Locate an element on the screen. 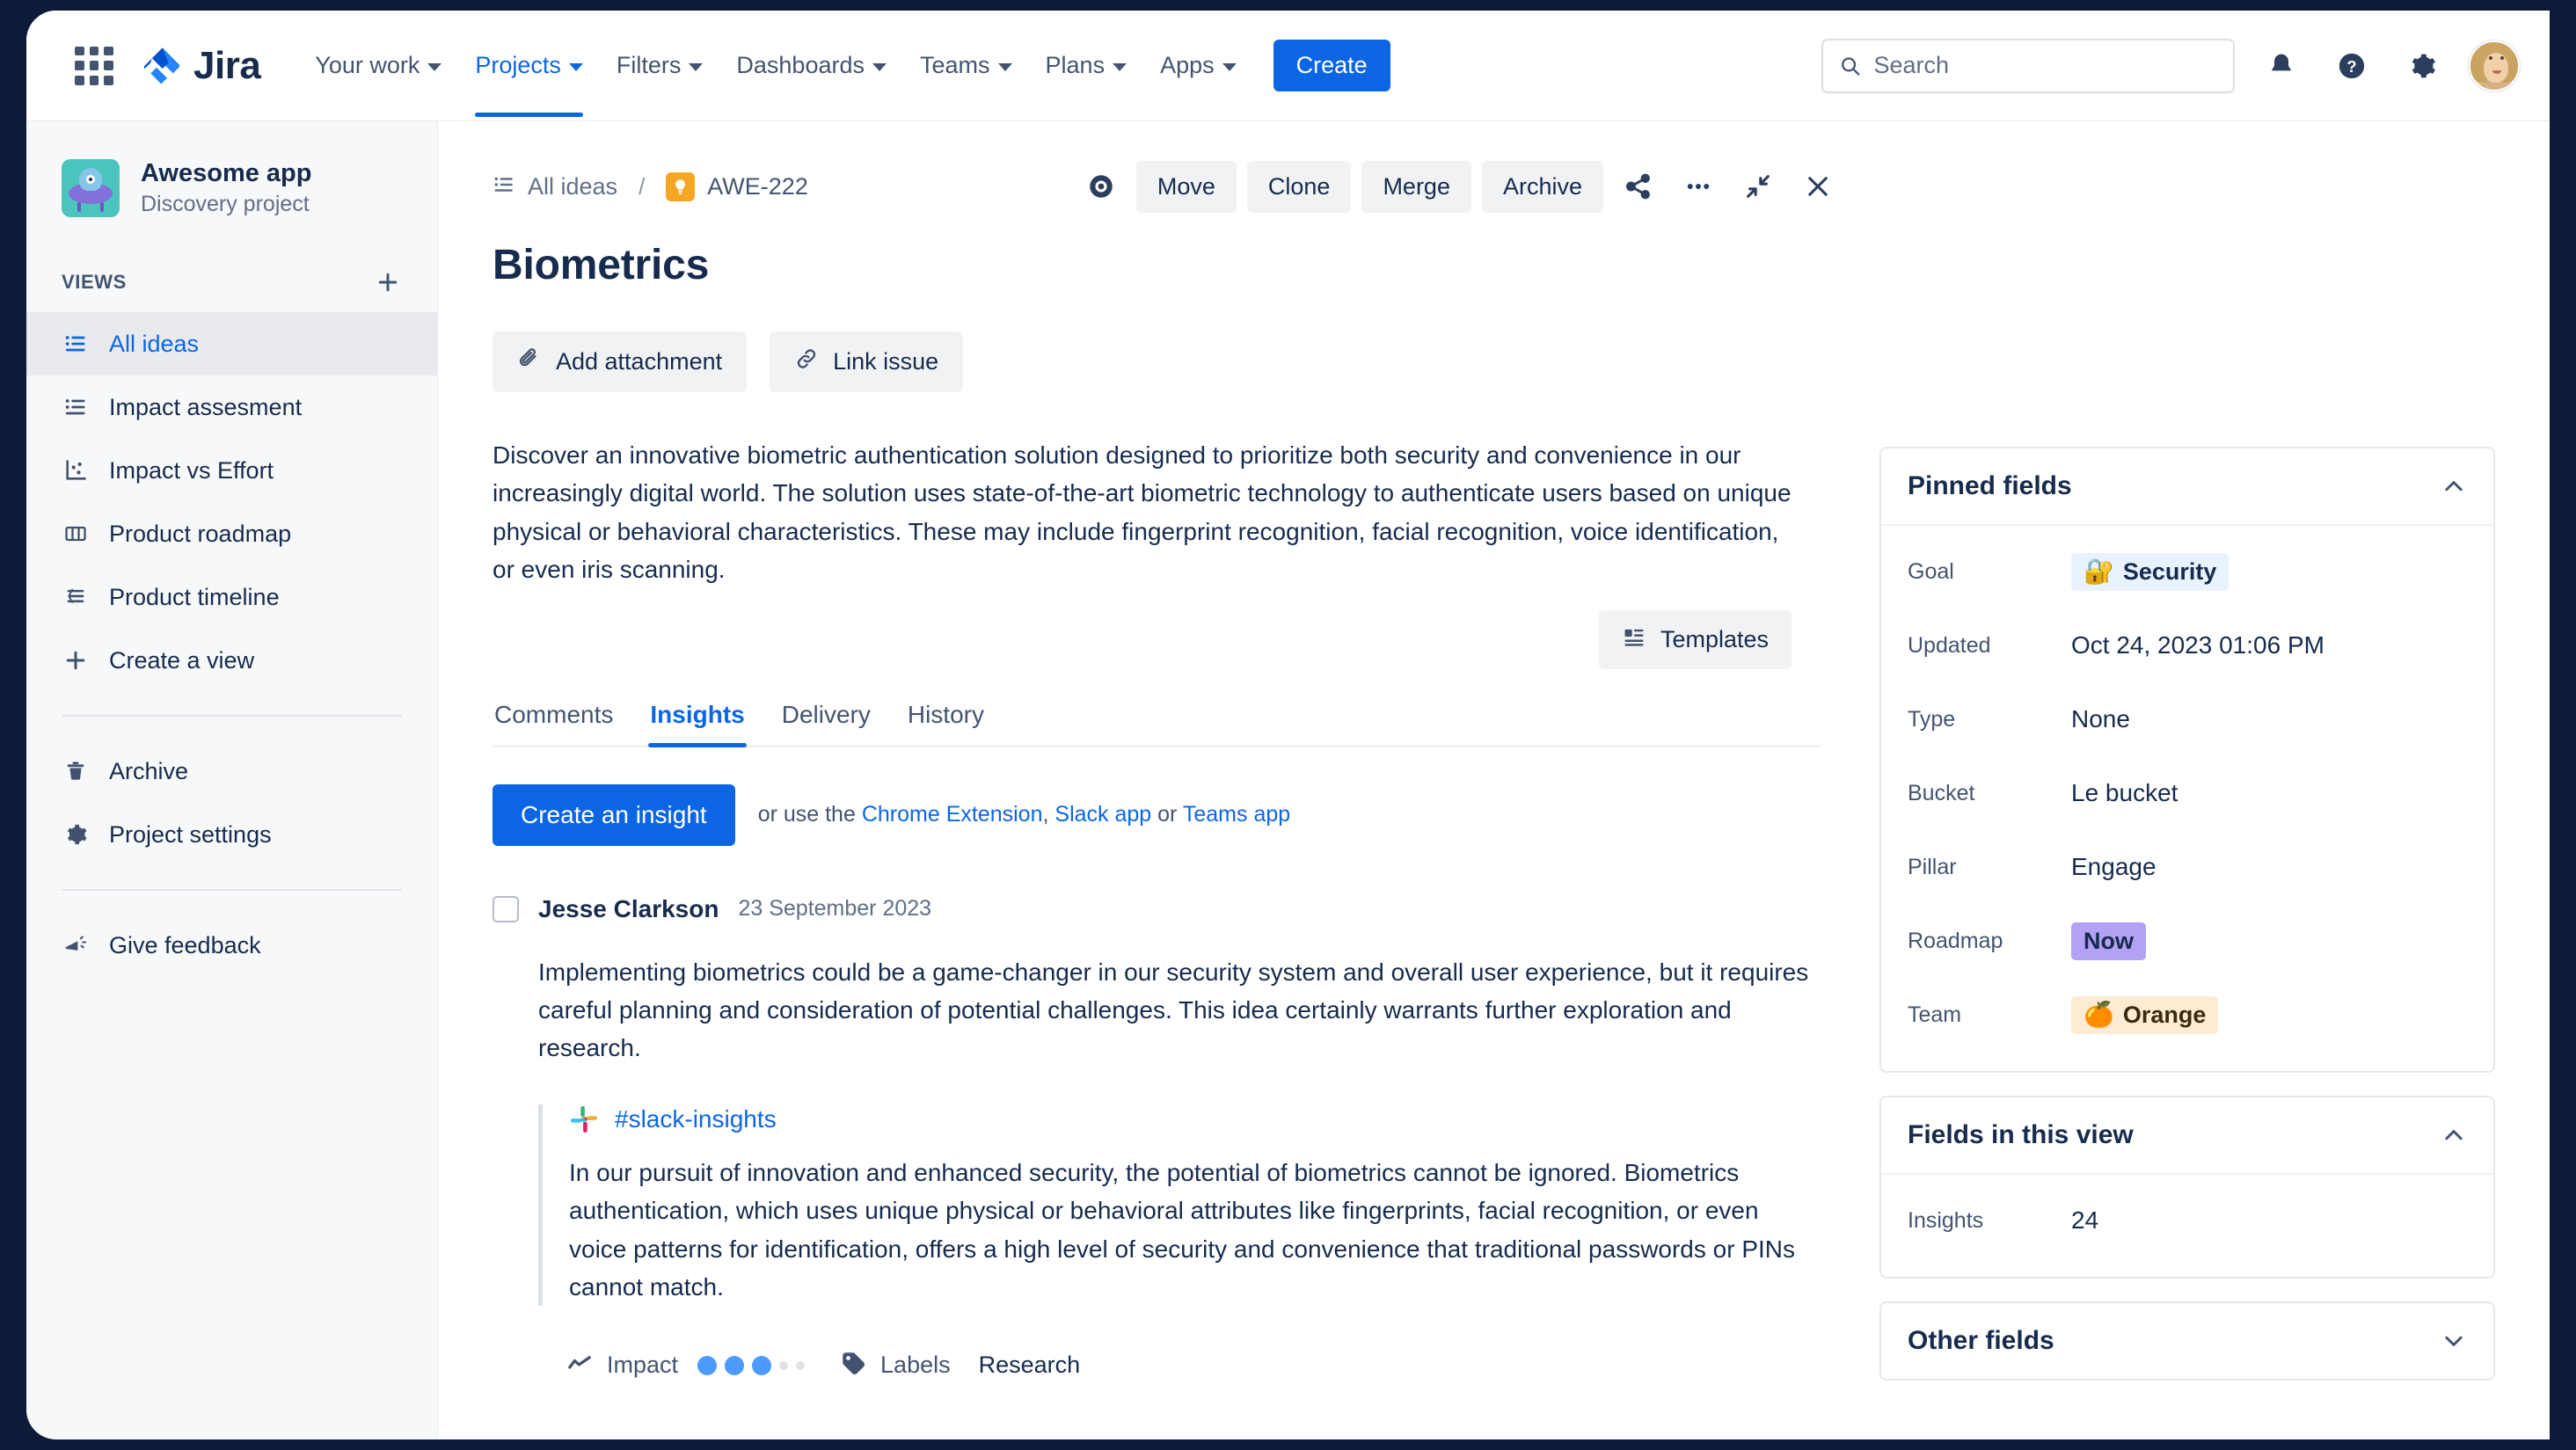  field-row-goal: Goal 🔐 Security is located at coordinates (2187, 571).